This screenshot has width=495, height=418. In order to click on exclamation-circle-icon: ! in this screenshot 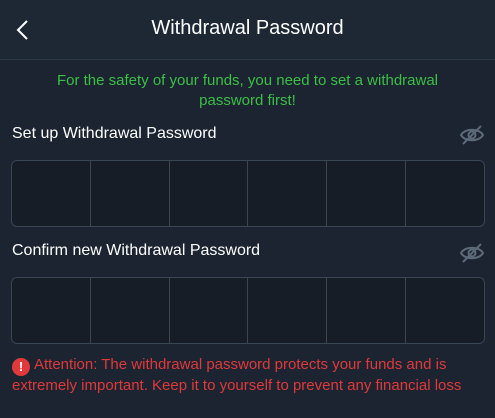, I will do `click(21, 367)`.